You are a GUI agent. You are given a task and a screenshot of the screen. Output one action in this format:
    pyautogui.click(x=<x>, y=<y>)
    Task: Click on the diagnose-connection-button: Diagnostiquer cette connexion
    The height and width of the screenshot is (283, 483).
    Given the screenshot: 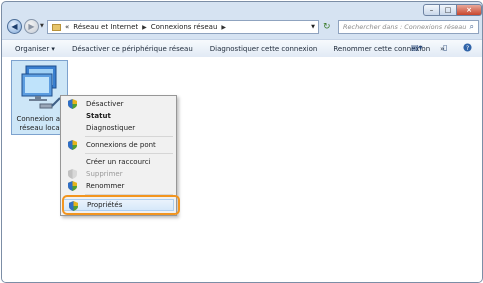 What is the action you would take?
    pyautogui.click(x=264, y=49)
    